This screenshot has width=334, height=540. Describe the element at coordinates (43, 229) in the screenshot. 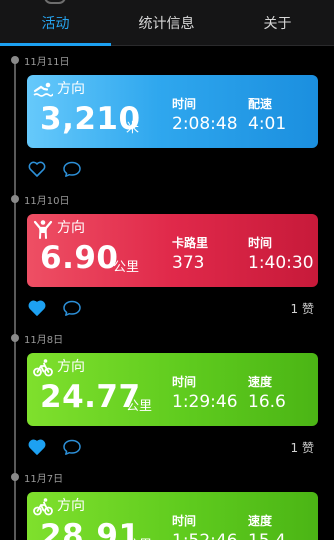

I see `strength-training-icon` at that location.